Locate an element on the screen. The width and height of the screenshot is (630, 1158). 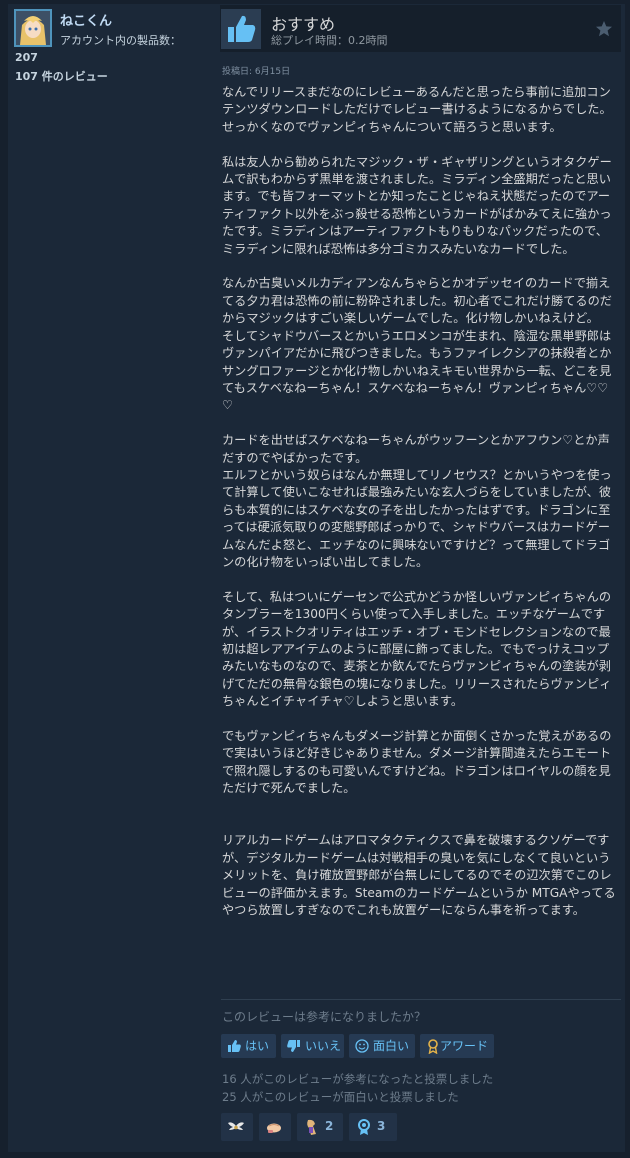
funny-count: 25 人がこのレビューが面白いと投票しました is located at coordinates (340, 1097).